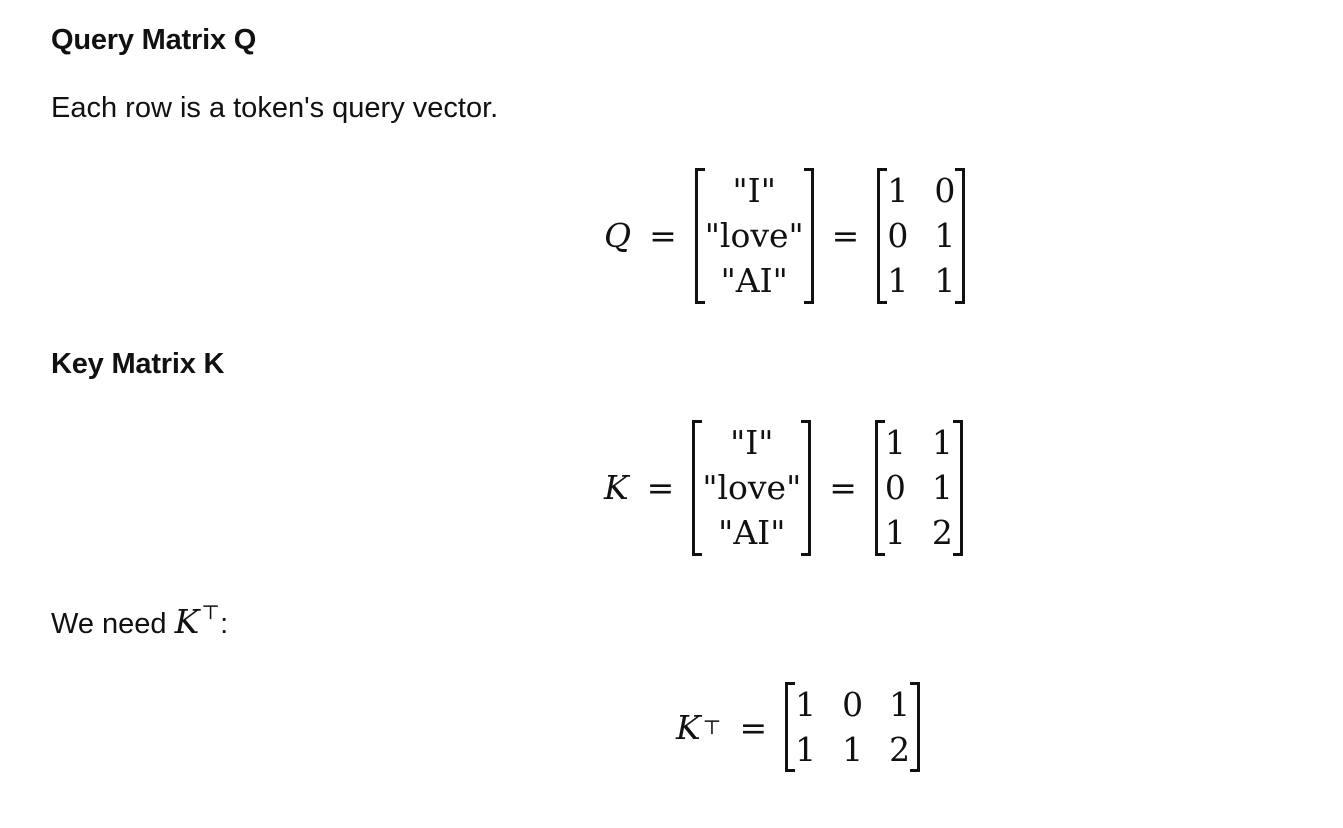 This screenshot has width=1343, height=828. What do you see at coordinates (109, 624) in the screenshot?
I see `transpose-lead-text: We need` at bounding box center [109, 624].